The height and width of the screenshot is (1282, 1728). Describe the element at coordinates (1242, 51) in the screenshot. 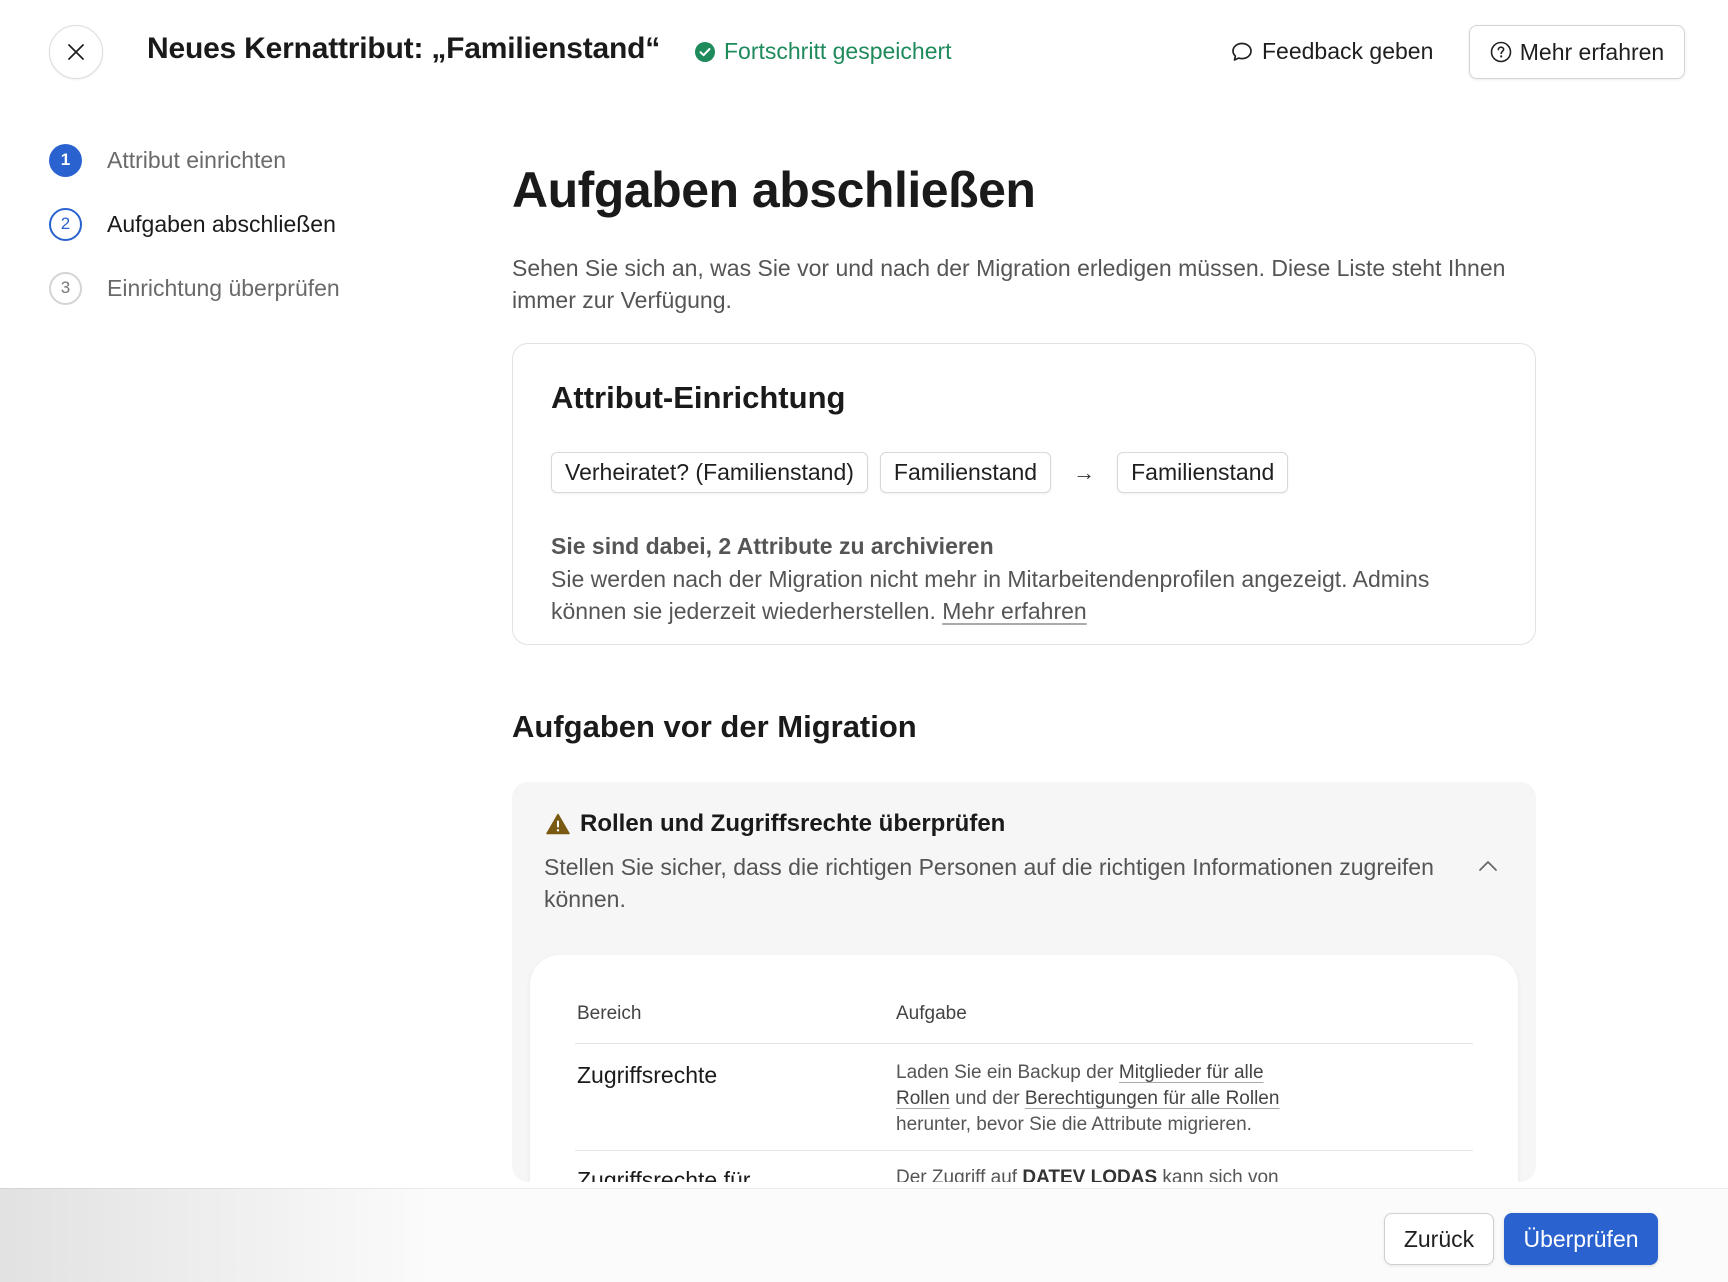

I see `speech-bubble-icon` at that location.